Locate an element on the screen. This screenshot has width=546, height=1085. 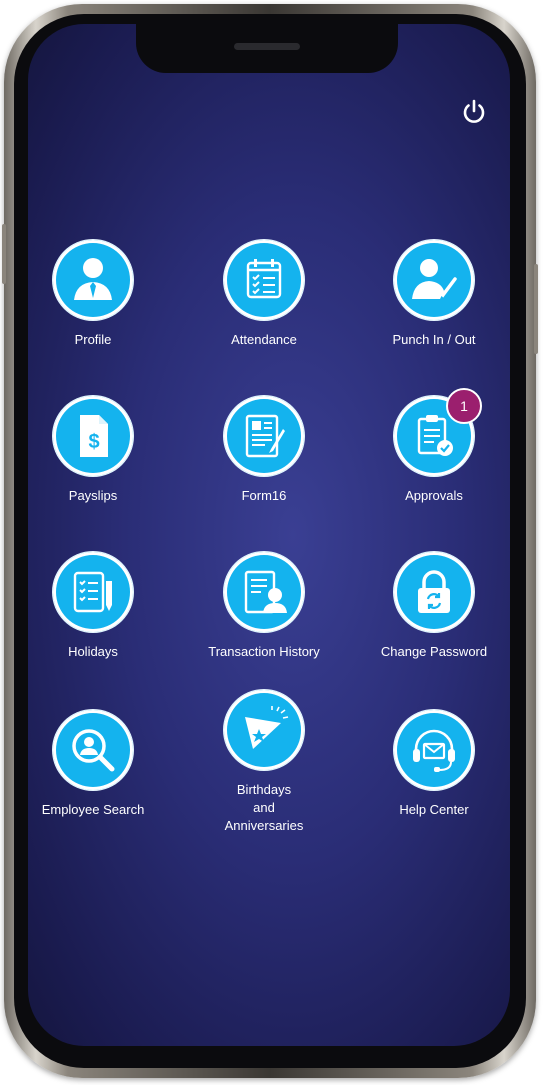
profile-icon is located at coordinates (93, 280).